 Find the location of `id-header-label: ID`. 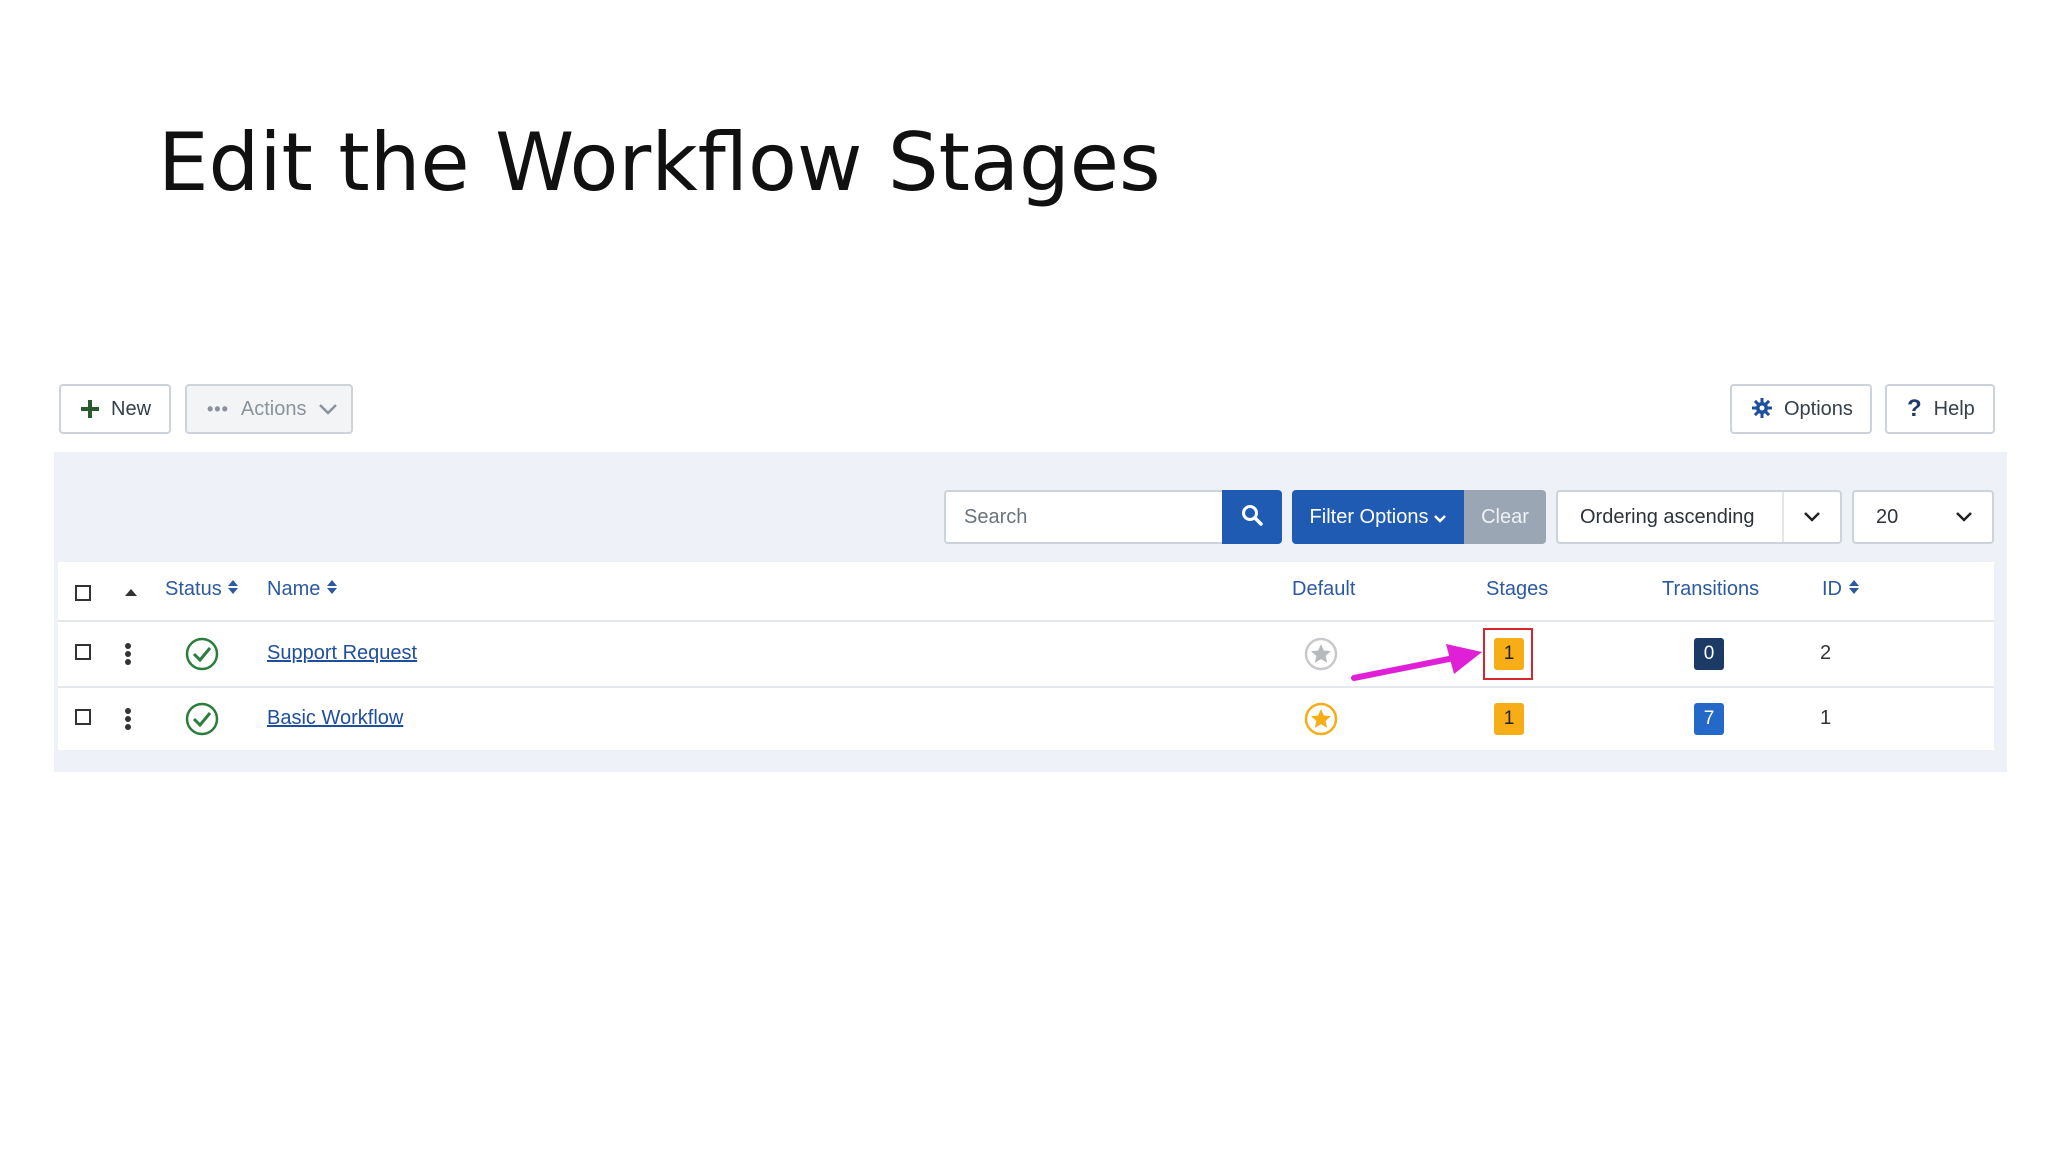

id-header-label: ID is located at coordinates (1832, 589).